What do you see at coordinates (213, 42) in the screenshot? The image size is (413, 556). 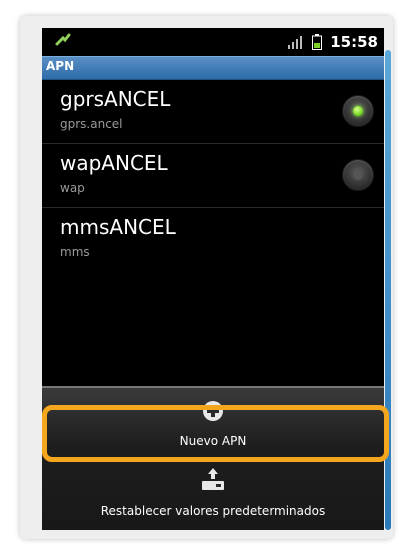 I see `status-bar: 15:58` at bounding box center [213, 42].